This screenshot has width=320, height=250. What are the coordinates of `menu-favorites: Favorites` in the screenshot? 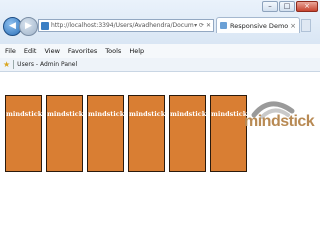 It's located at (82, 51).